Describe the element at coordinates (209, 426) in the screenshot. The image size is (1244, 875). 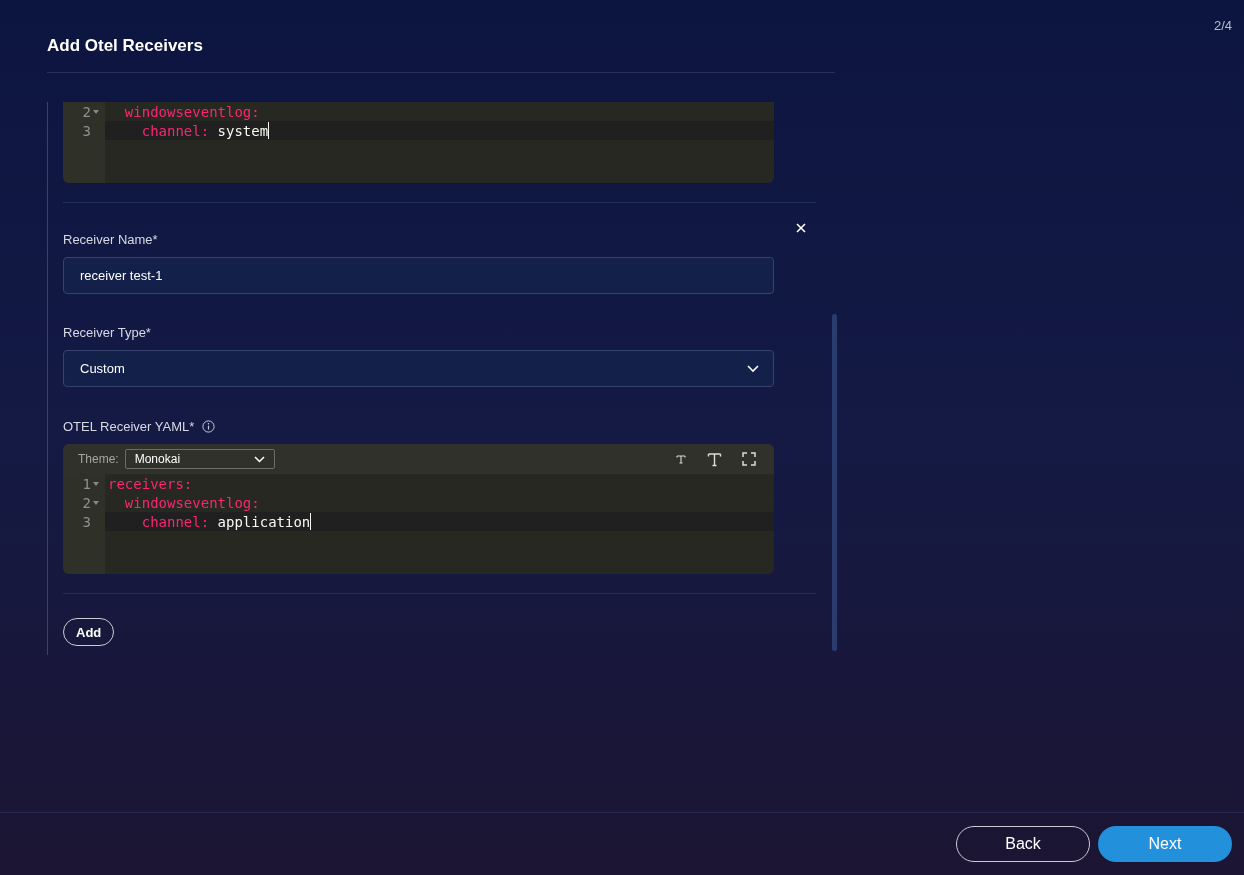
I see `info-icon` at that location.